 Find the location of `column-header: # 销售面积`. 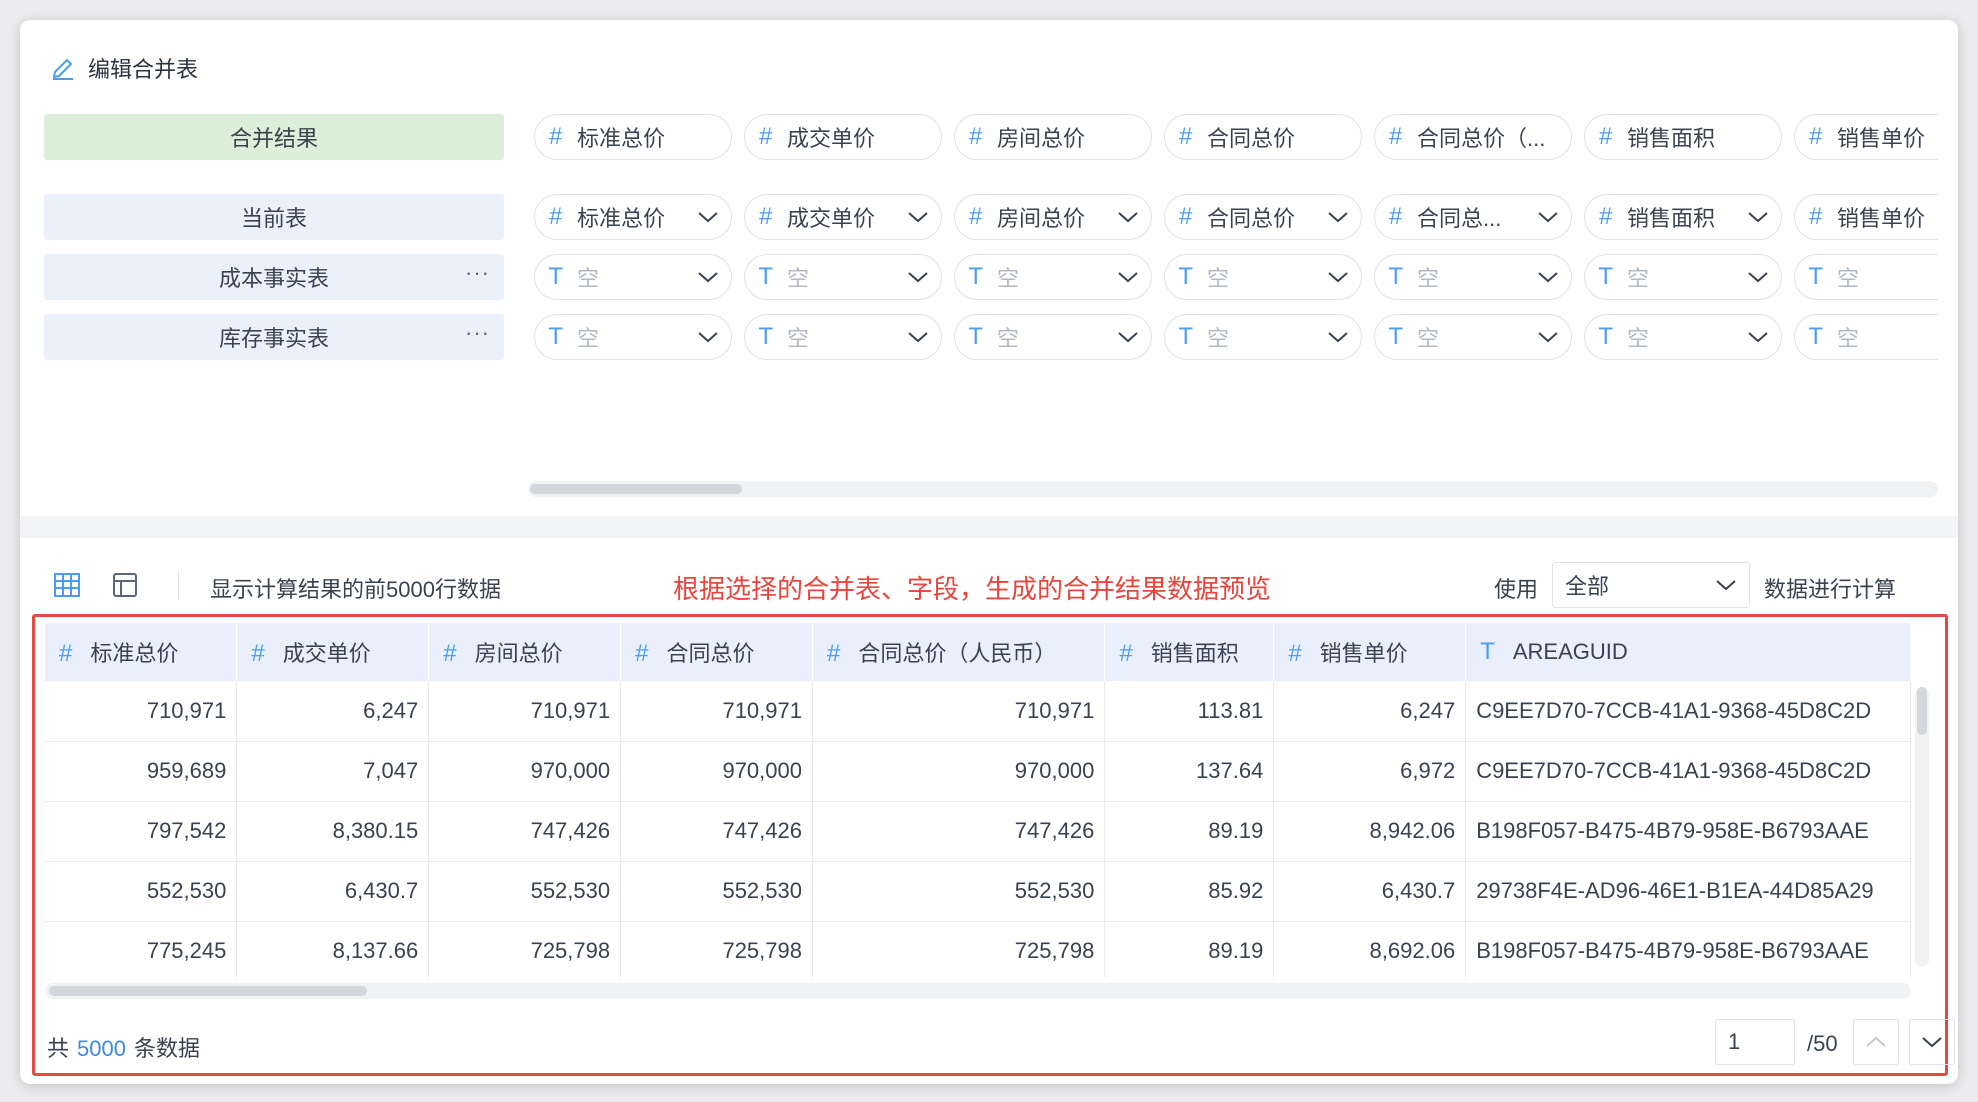

column-header: # 销售面积 is located at coordinates (1189, 652).